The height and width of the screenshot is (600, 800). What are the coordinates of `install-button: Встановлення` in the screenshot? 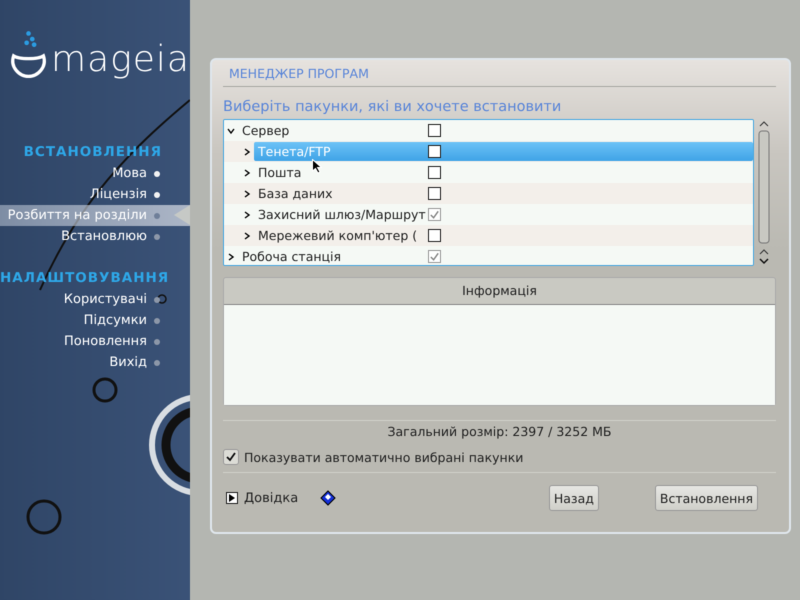 It's located at (706, 498).